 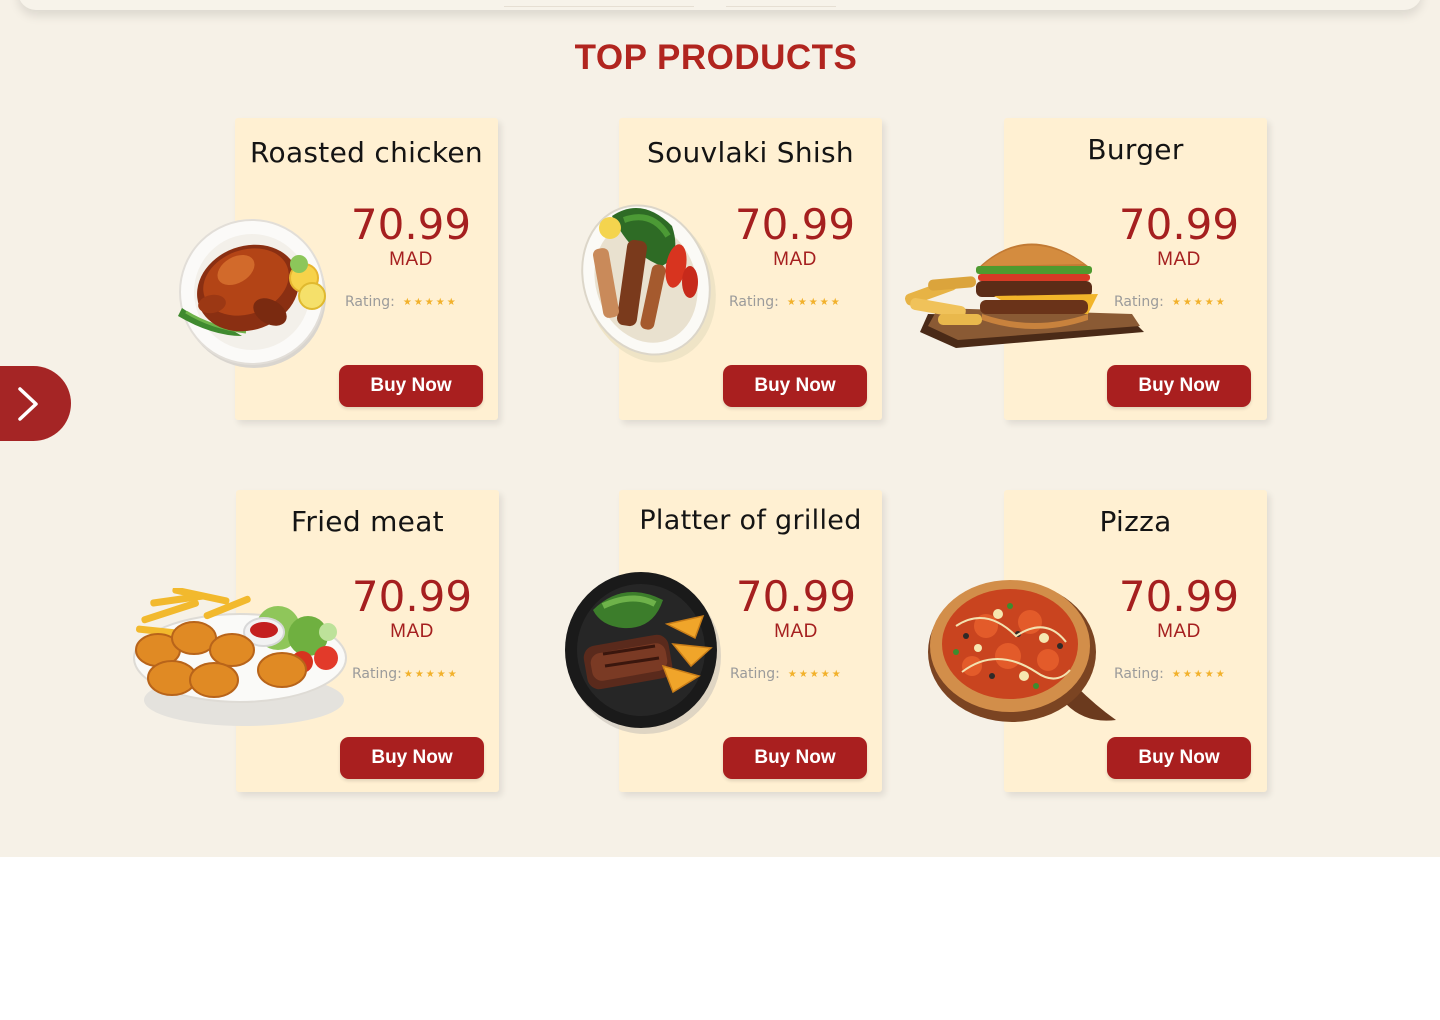 What do you see at coordinates (367, 521) in the screenshot?
I see `product-name: Fried meat` at bounding box center [367, 521].